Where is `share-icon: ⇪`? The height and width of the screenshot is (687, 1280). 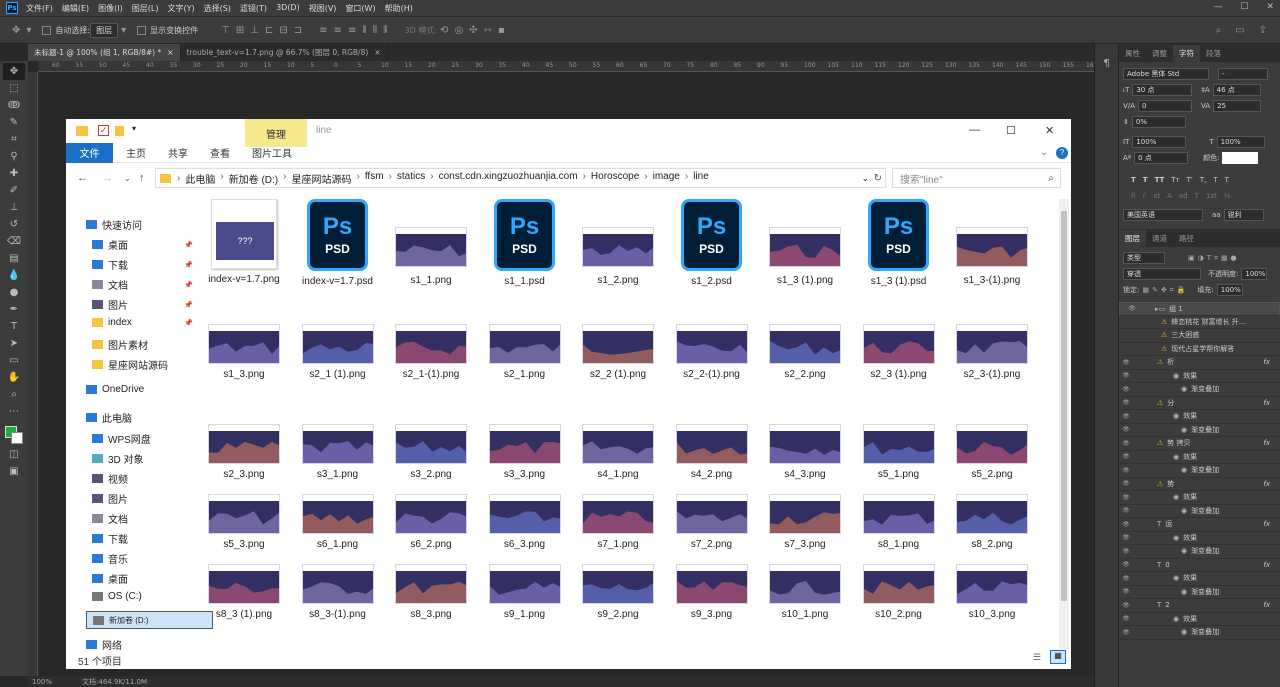
share-icon: ⇪ is located at coordinates (1263, 30).